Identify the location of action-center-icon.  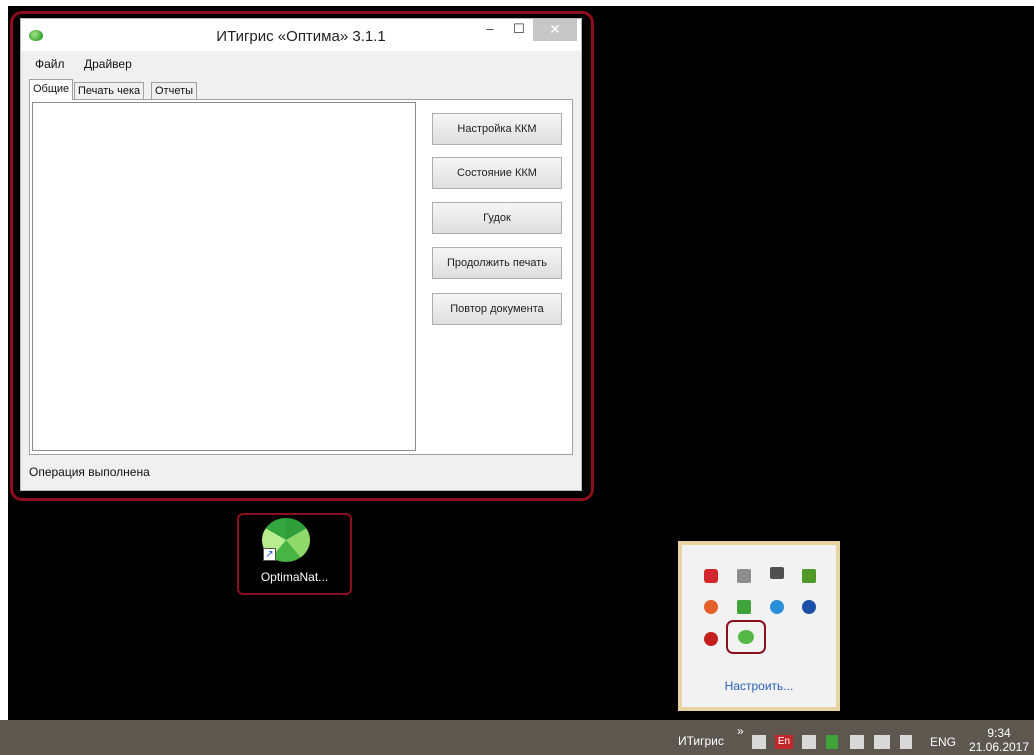
(809, 742).